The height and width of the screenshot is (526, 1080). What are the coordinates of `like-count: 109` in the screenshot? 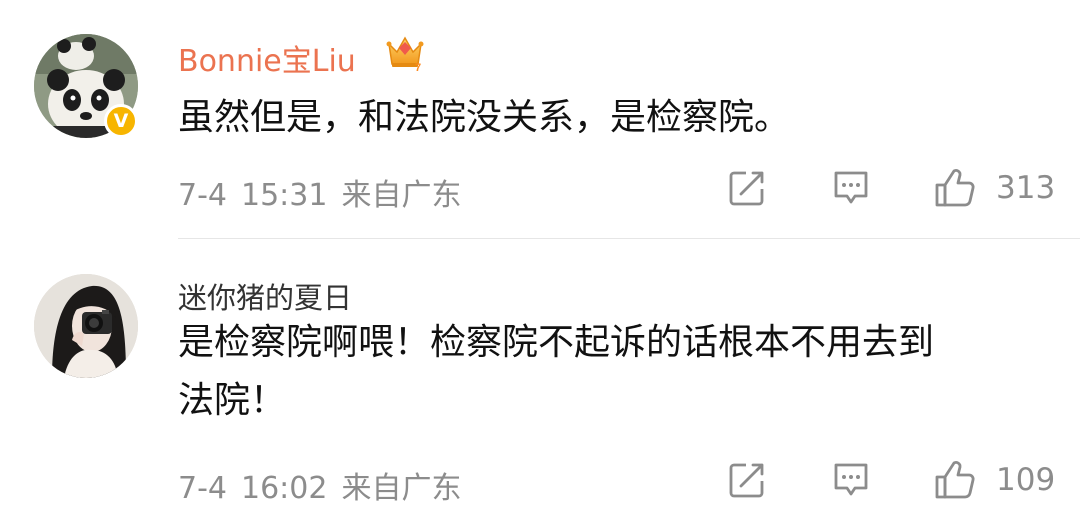 It's located at (1026, 480).